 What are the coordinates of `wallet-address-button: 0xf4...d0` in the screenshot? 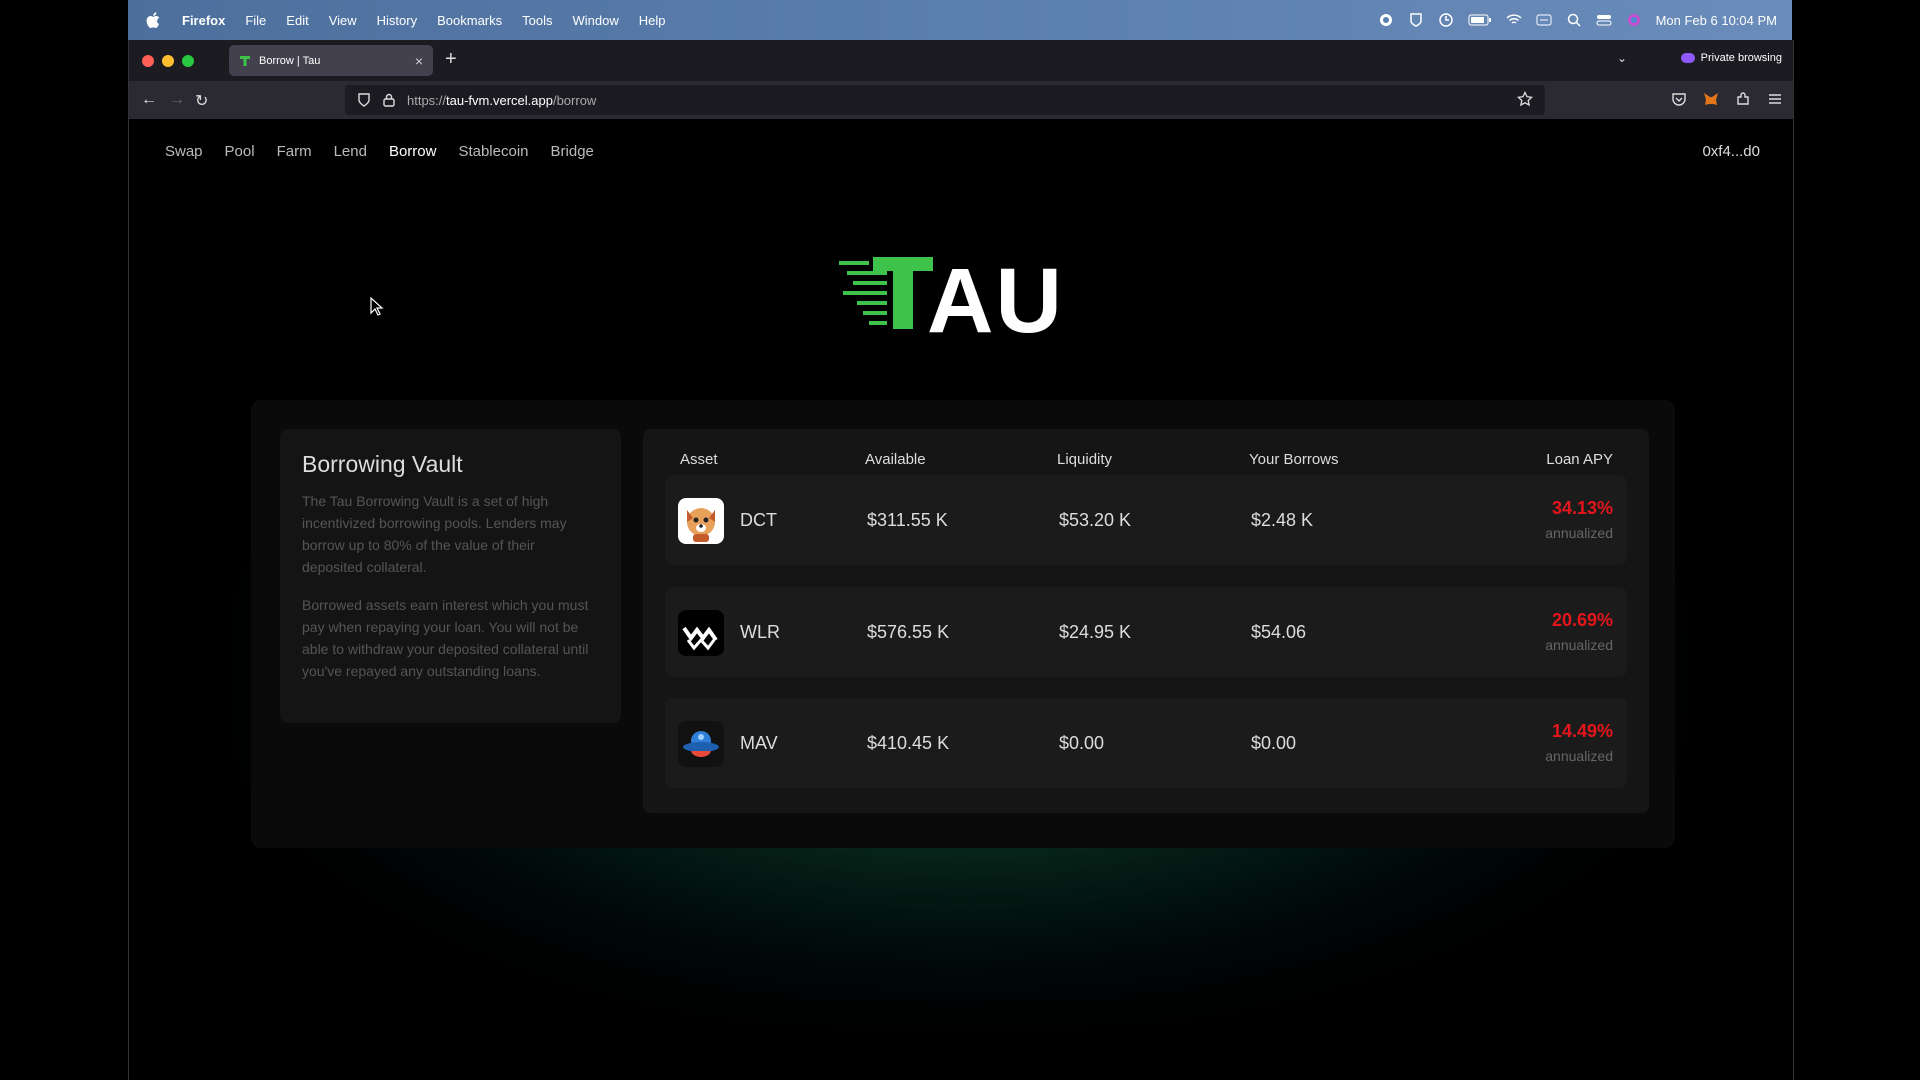 It's located at (1731, 151).